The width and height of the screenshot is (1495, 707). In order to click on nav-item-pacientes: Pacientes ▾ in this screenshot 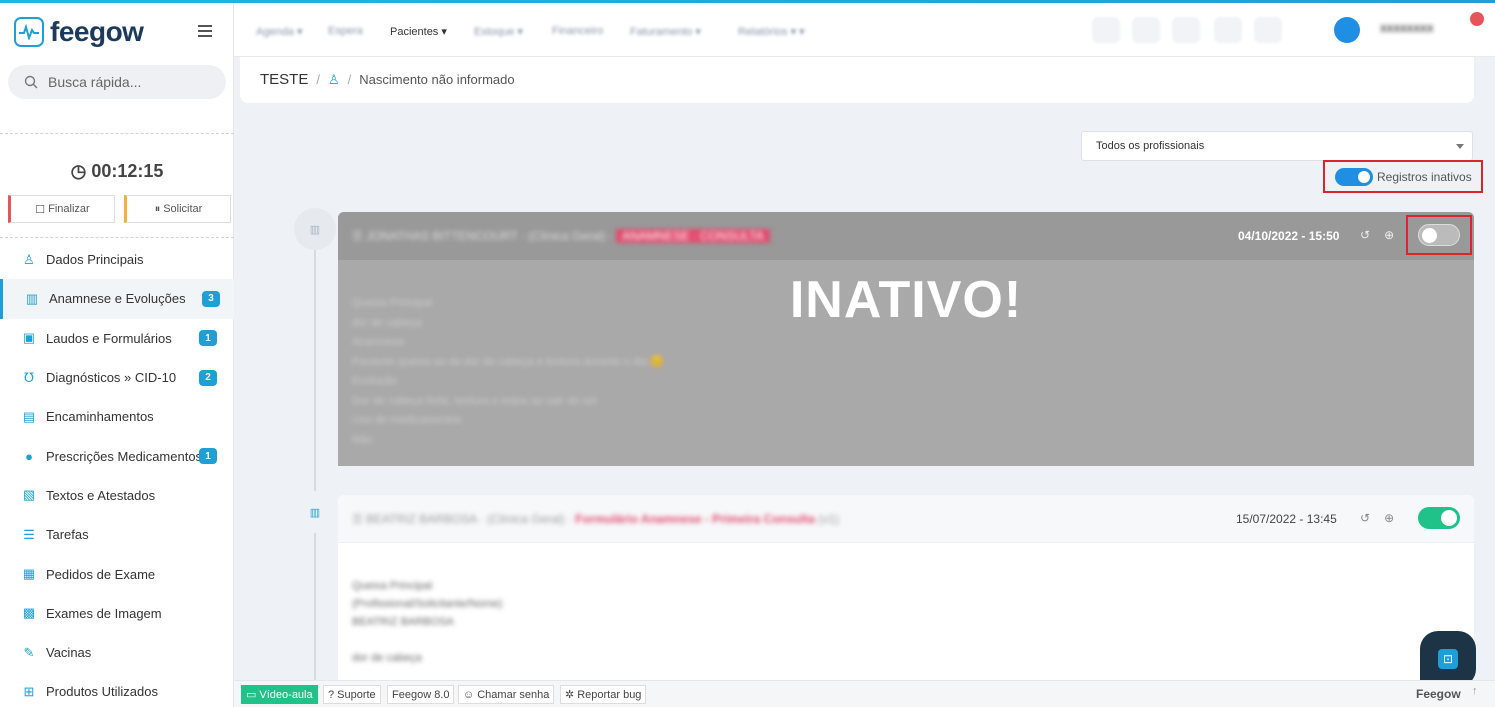, I will do `click(418, 31)`.